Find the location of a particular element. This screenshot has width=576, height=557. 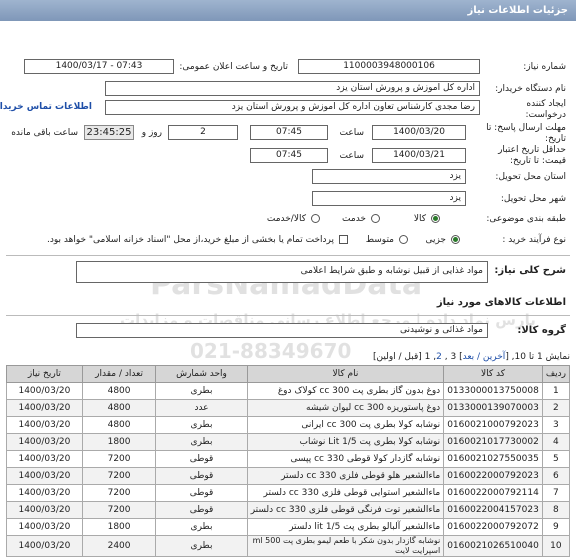

page-title: جزئیات اطلاعات نیاز is located at coordinates (288, 10).